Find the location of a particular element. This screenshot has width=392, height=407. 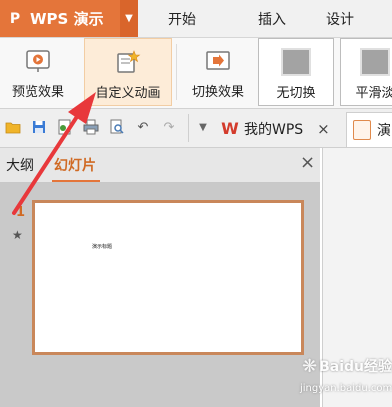

custom-animation-button: 自定义动画 is located at coordinates (128, 72).